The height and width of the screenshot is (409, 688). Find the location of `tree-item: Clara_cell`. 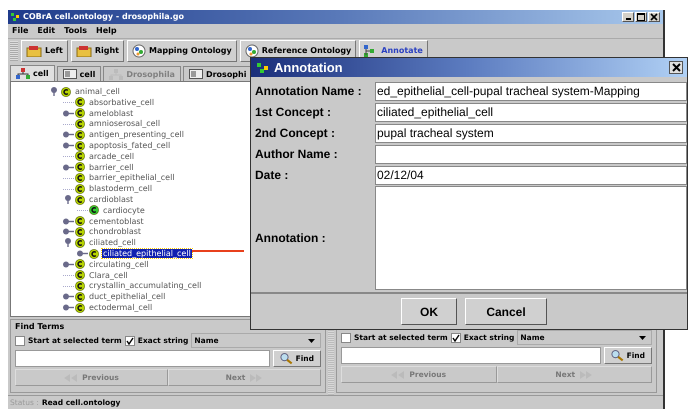

tree-item: Clara_cell is located at coordinates (108, 275).